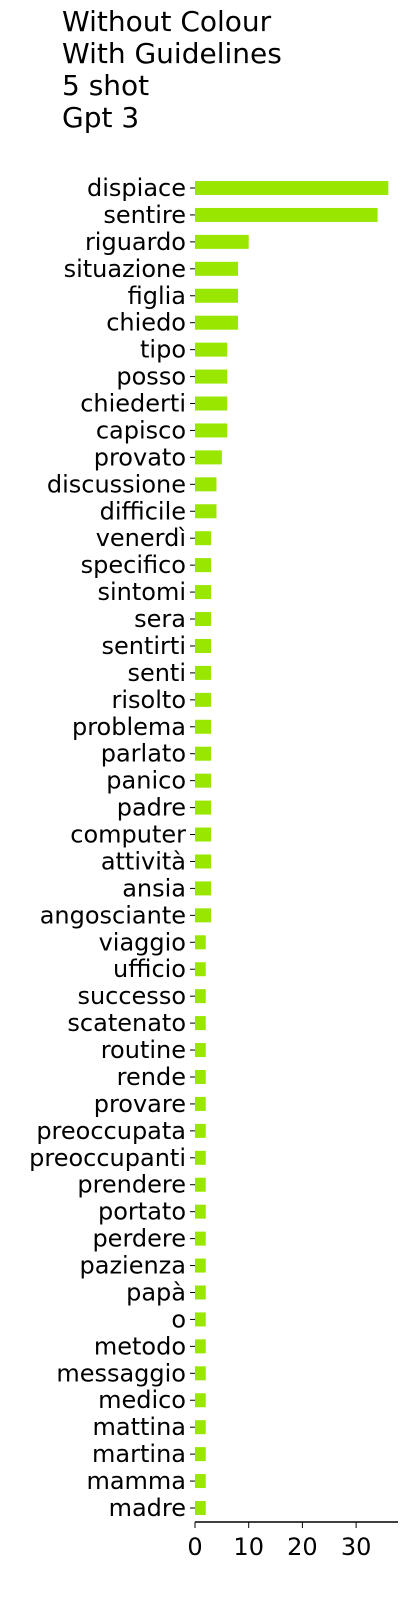 Image resolution: width=420 pixels, height=1614 pixels. Describe the element at coordinates (116, 484) in the screenshot. I see `y-tick-label: discussione` at that location.